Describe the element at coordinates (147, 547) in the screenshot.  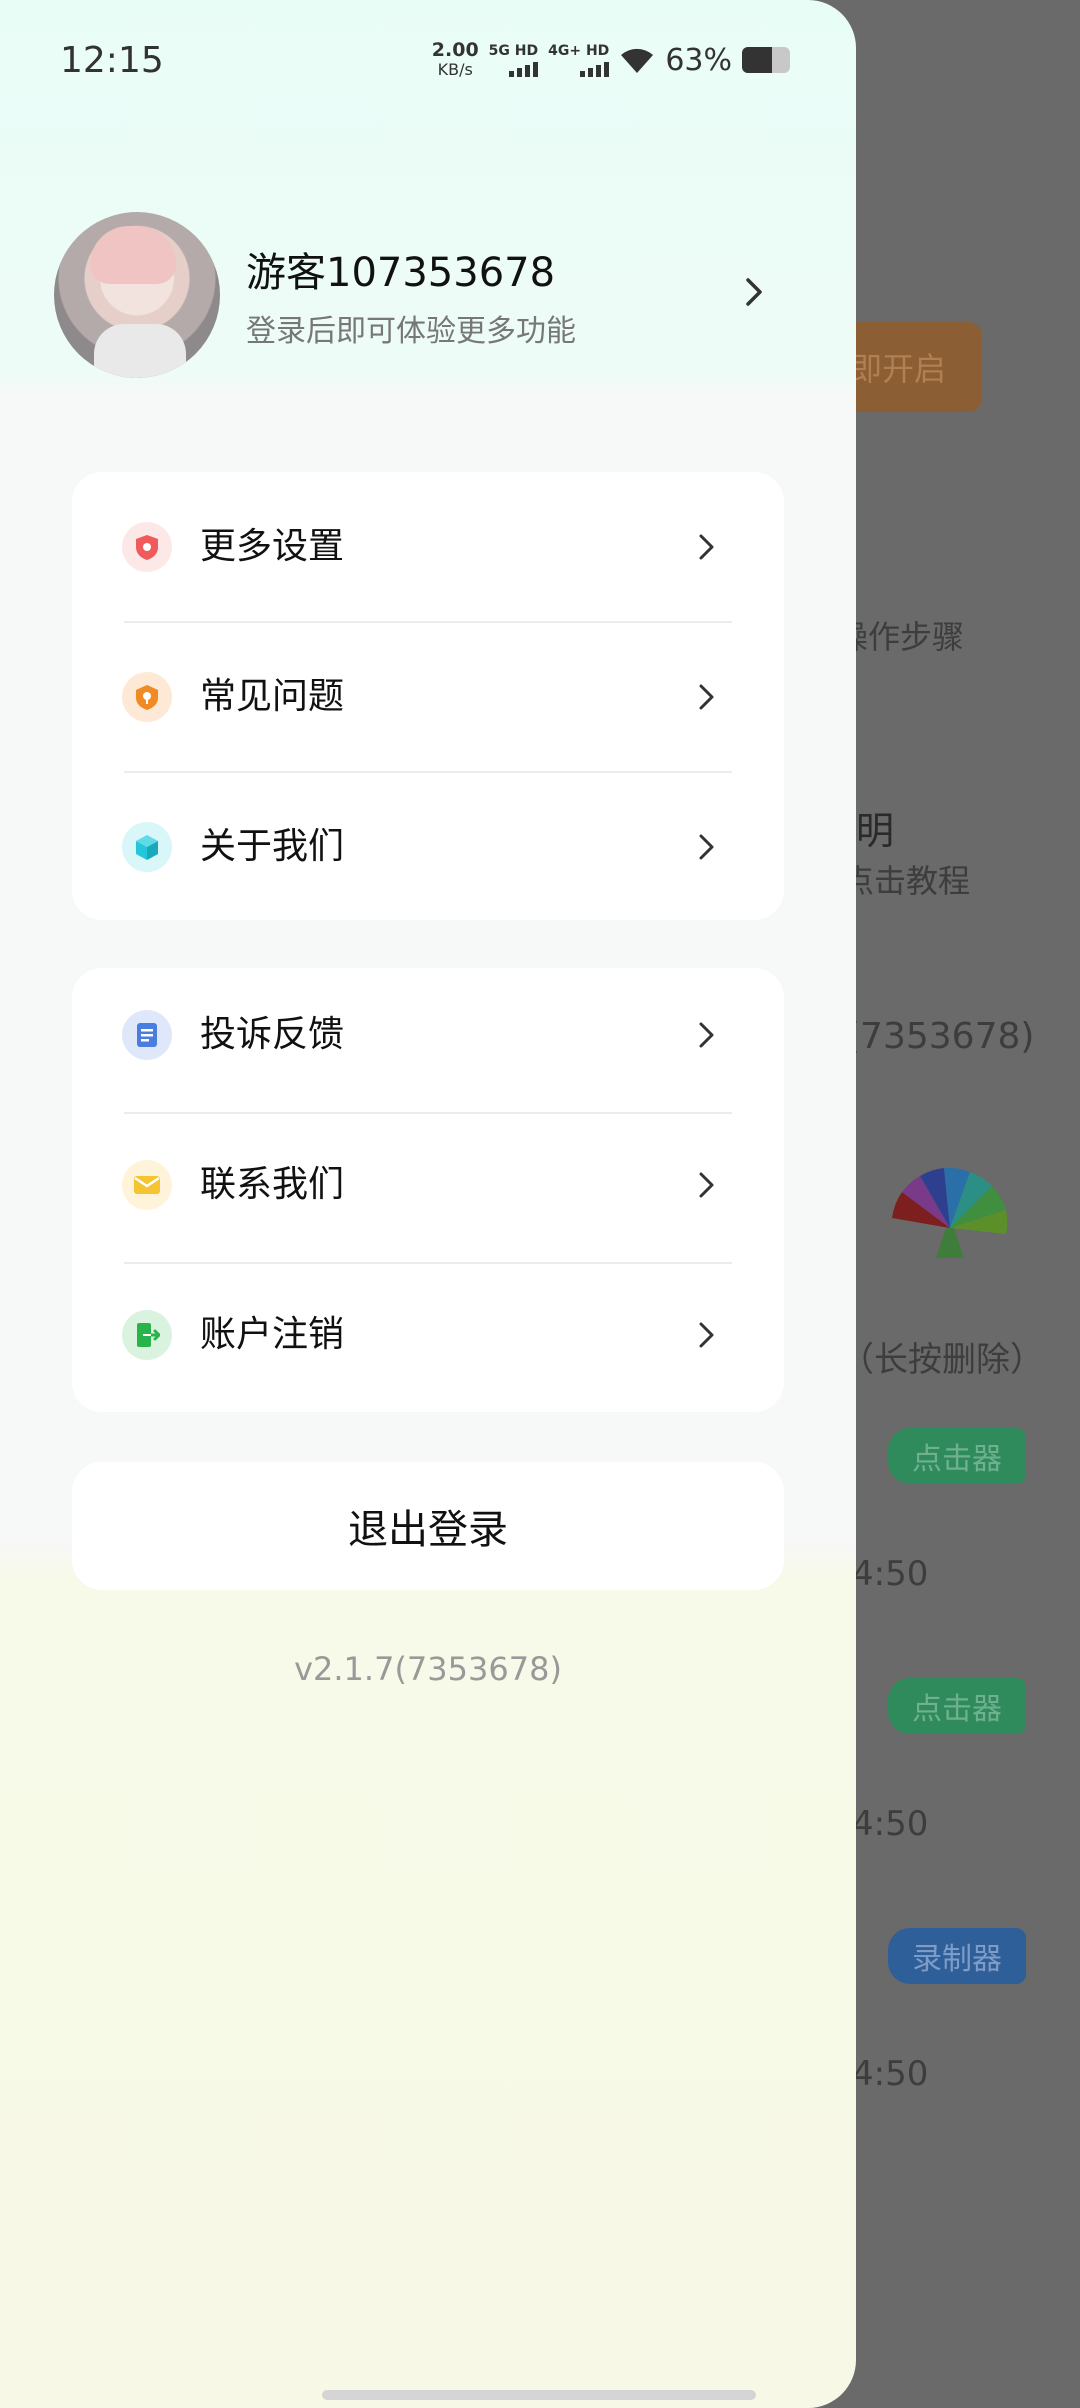
I see `shield-settings-icon` at that location.